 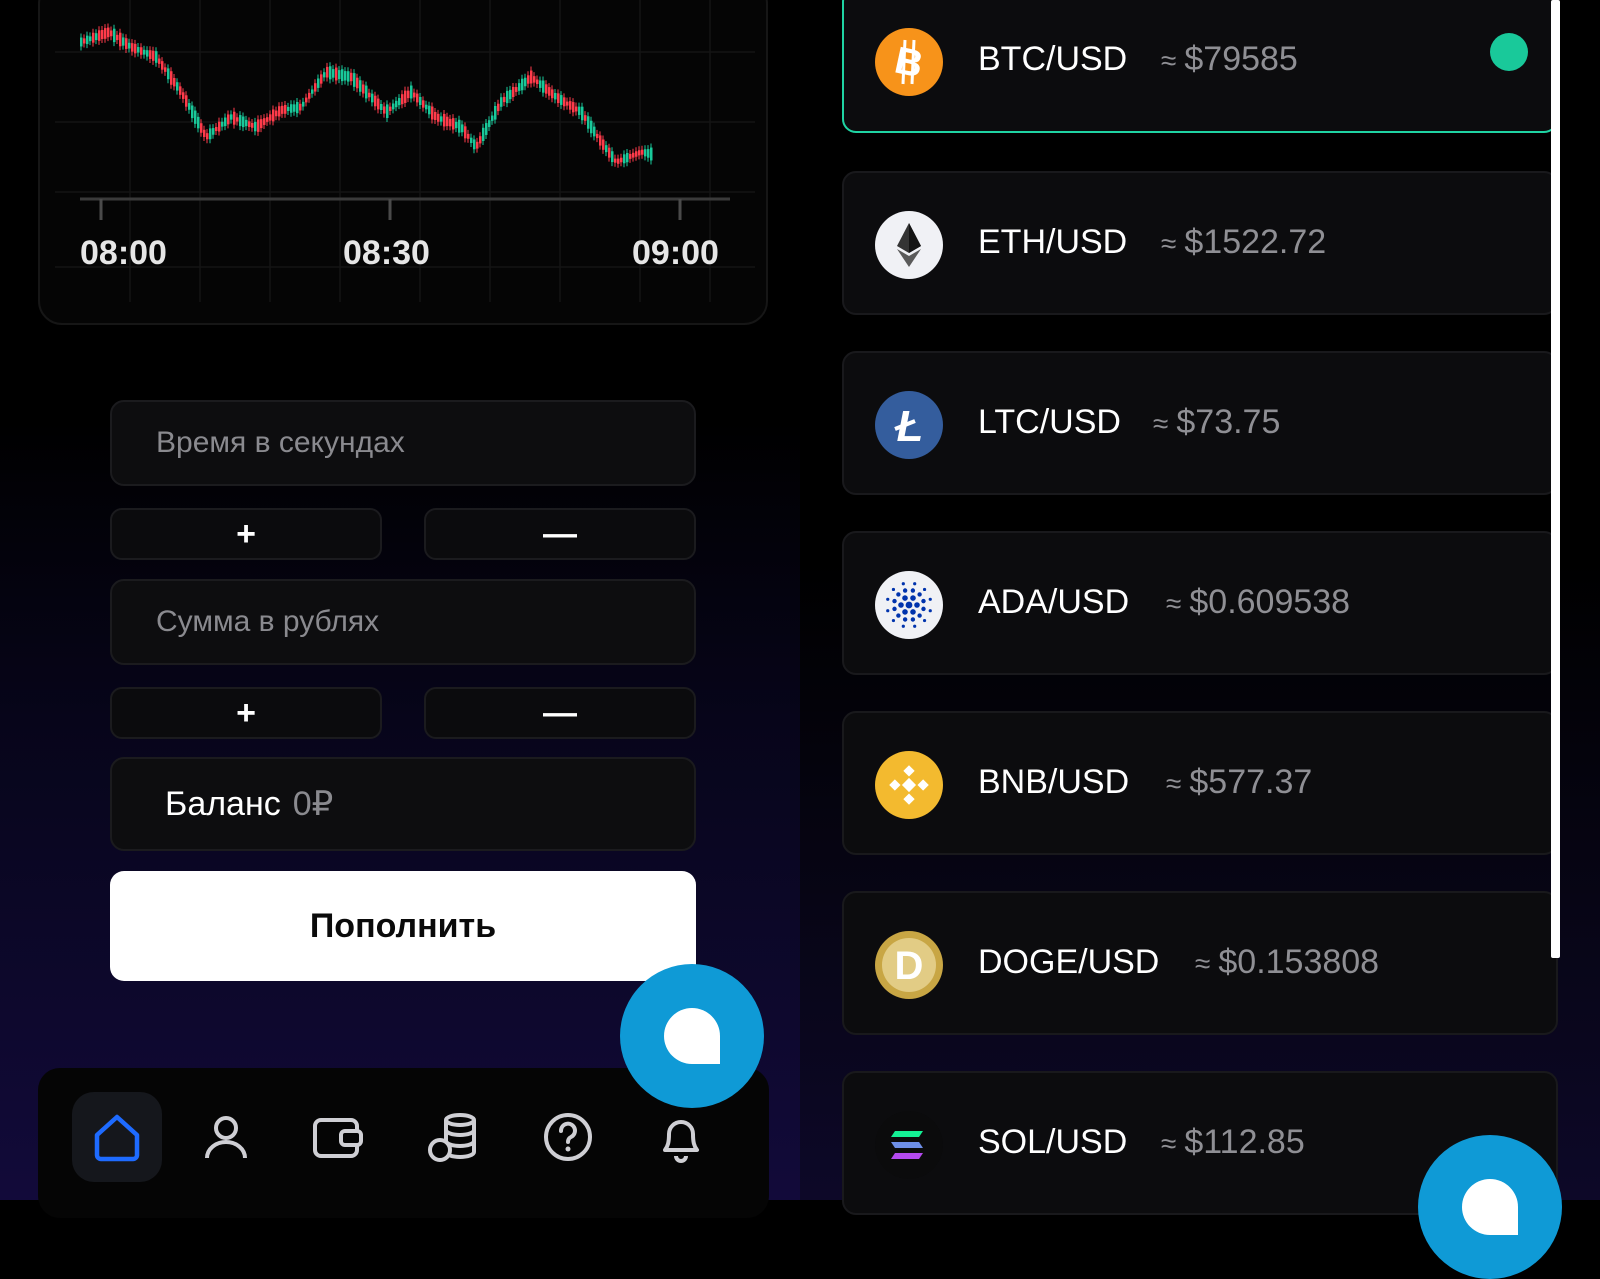 I want to click on balance-display: Баланс 0₽, so click(x=403, y=804).